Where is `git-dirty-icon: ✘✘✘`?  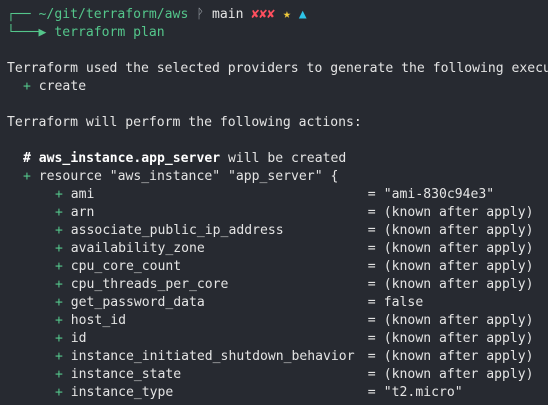 git-dirty-icon: ✘✘✘ is located at coordinates (263, 14).